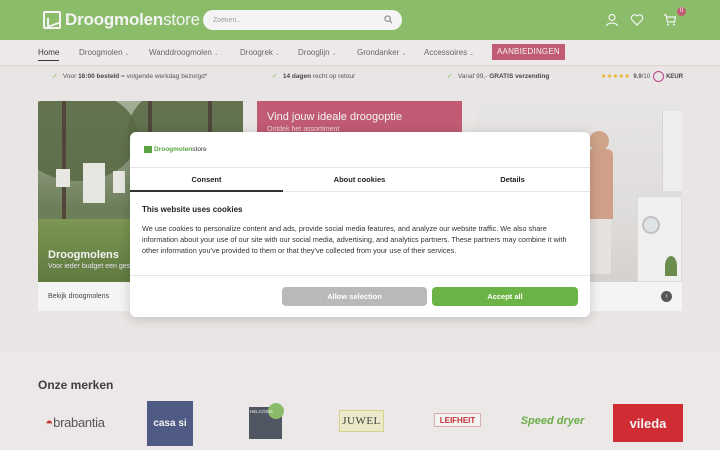  Describe the element at coordinates (148, 149) in the screenshot. I see `logo-icon` at that location.